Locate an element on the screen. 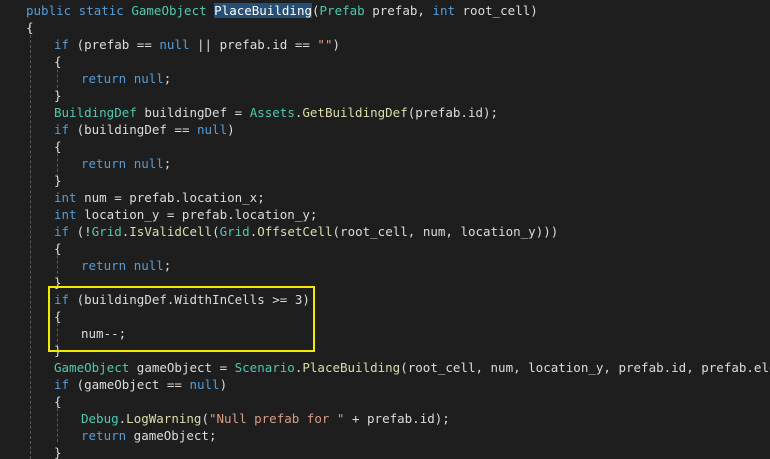  code-token: gameObject = is located at coordinates (182, 367).